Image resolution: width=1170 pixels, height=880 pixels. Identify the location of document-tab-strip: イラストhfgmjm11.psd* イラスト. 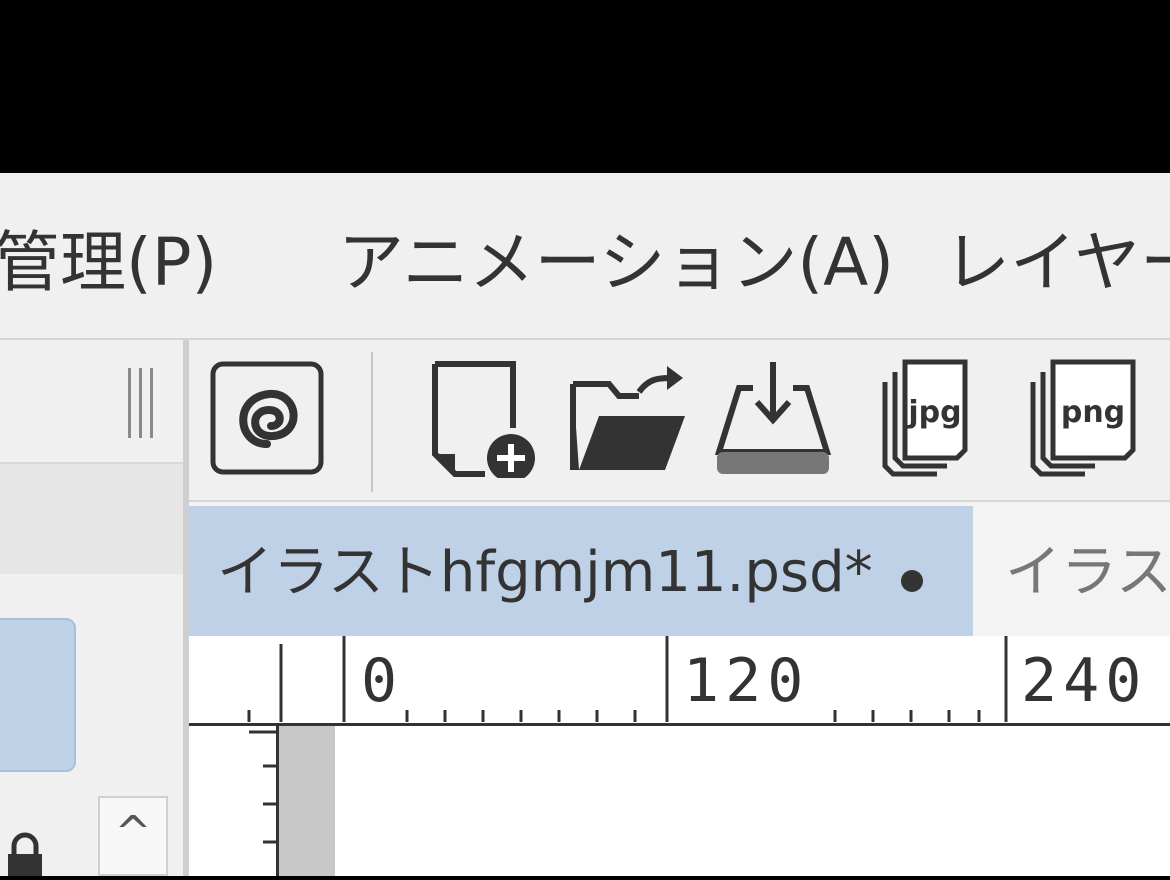
(679, 569).